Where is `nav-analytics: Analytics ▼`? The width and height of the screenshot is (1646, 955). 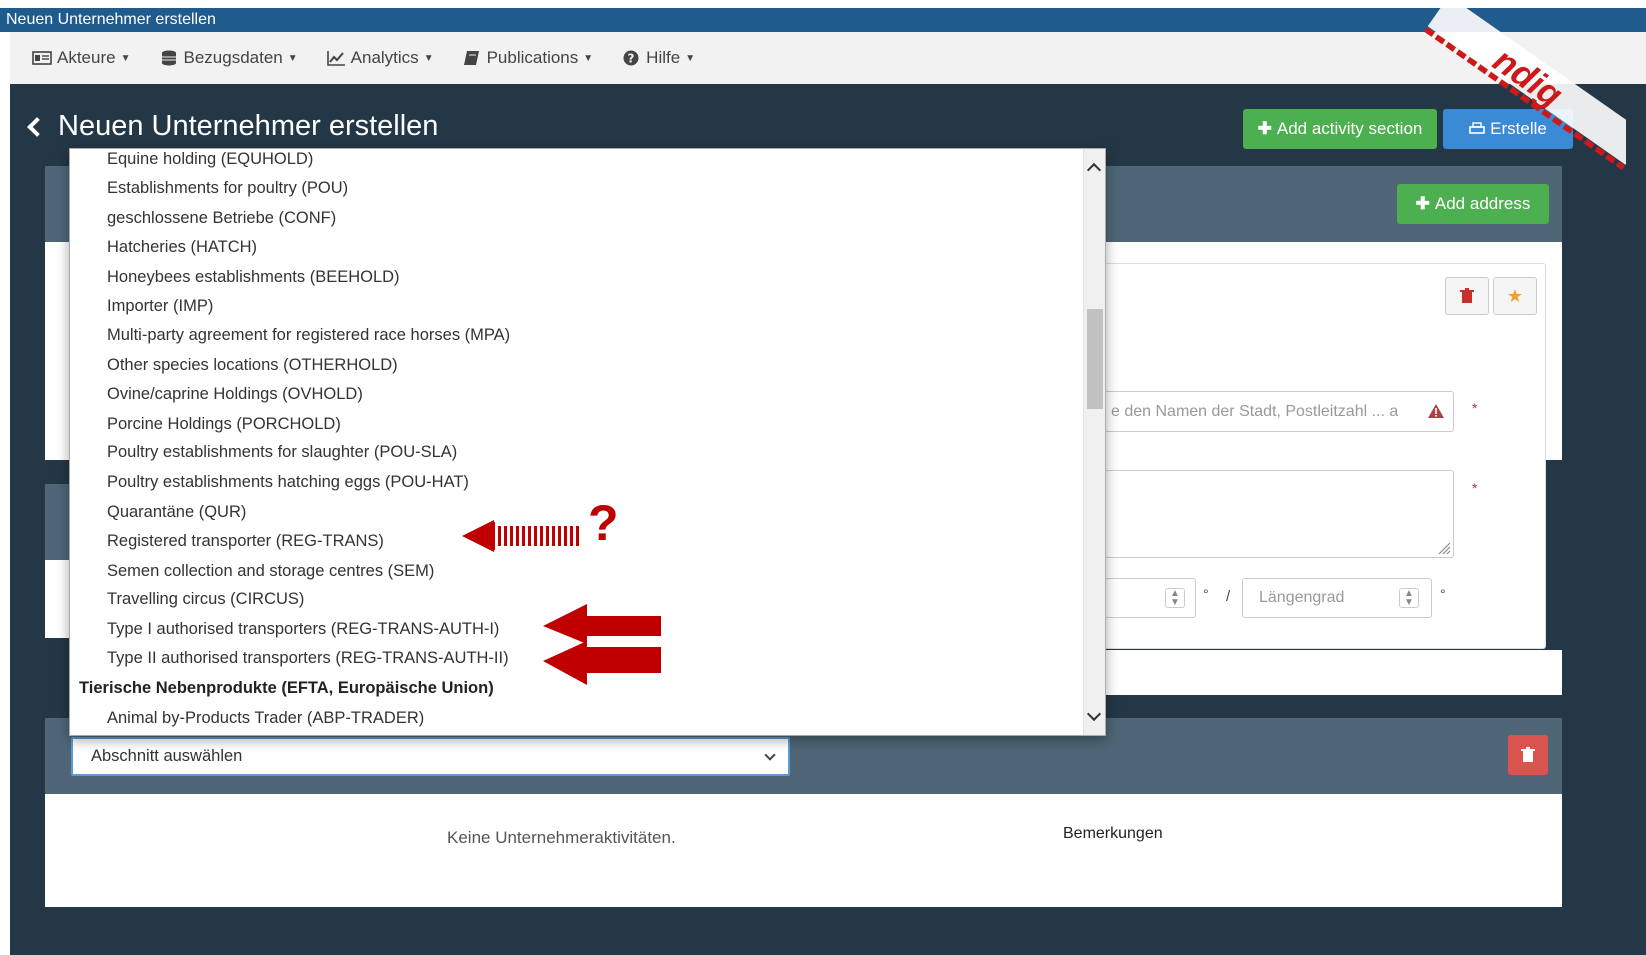
nav-analytics: Analytics ▼ is located at coordinates (380, 58).